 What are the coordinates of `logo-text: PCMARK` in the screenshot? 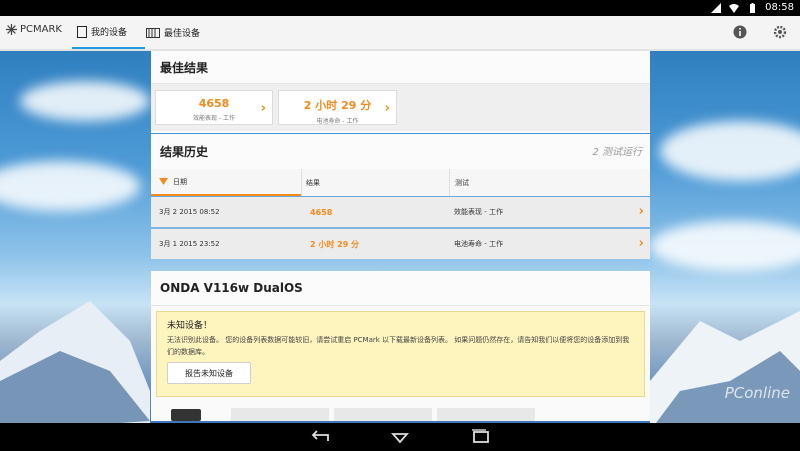 It's located at (41, 29).